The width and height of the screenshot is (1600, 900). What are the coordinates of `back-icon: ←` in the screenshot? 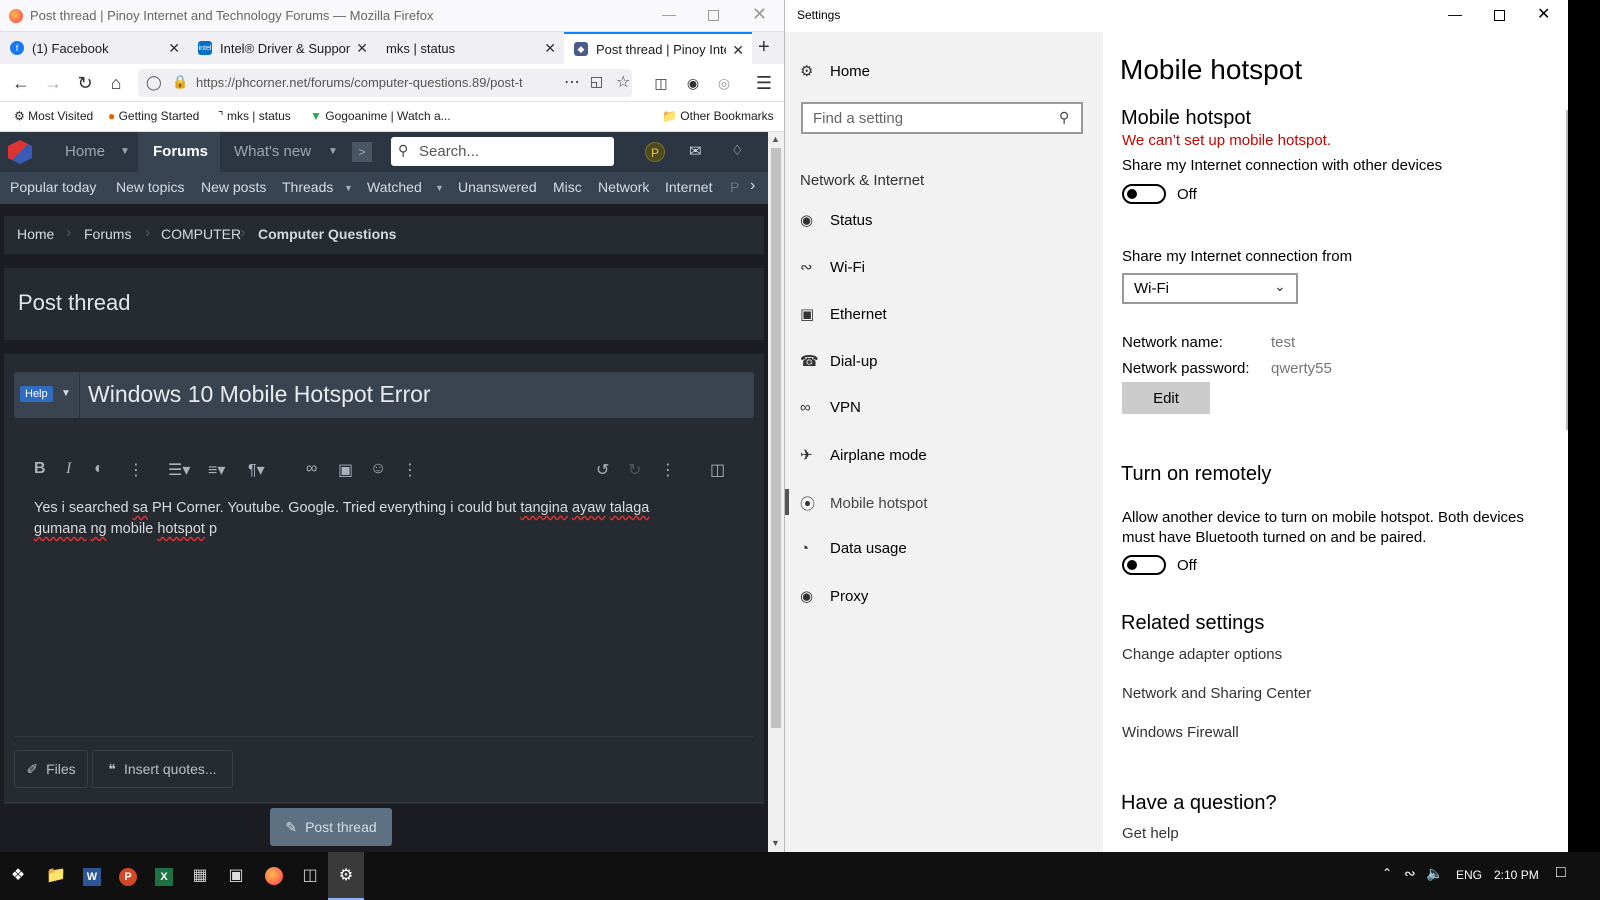 It's located at (21, 83).